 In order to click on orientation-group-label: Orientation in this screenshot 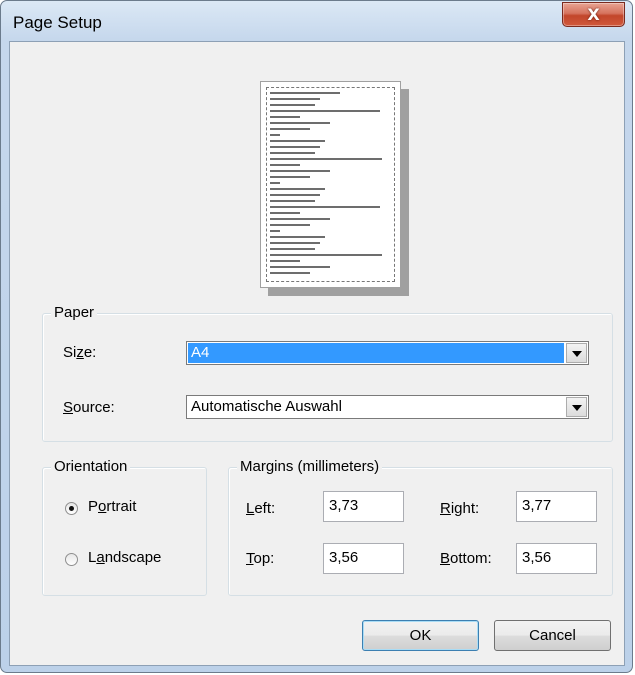, I will do `click(91, 467)`.